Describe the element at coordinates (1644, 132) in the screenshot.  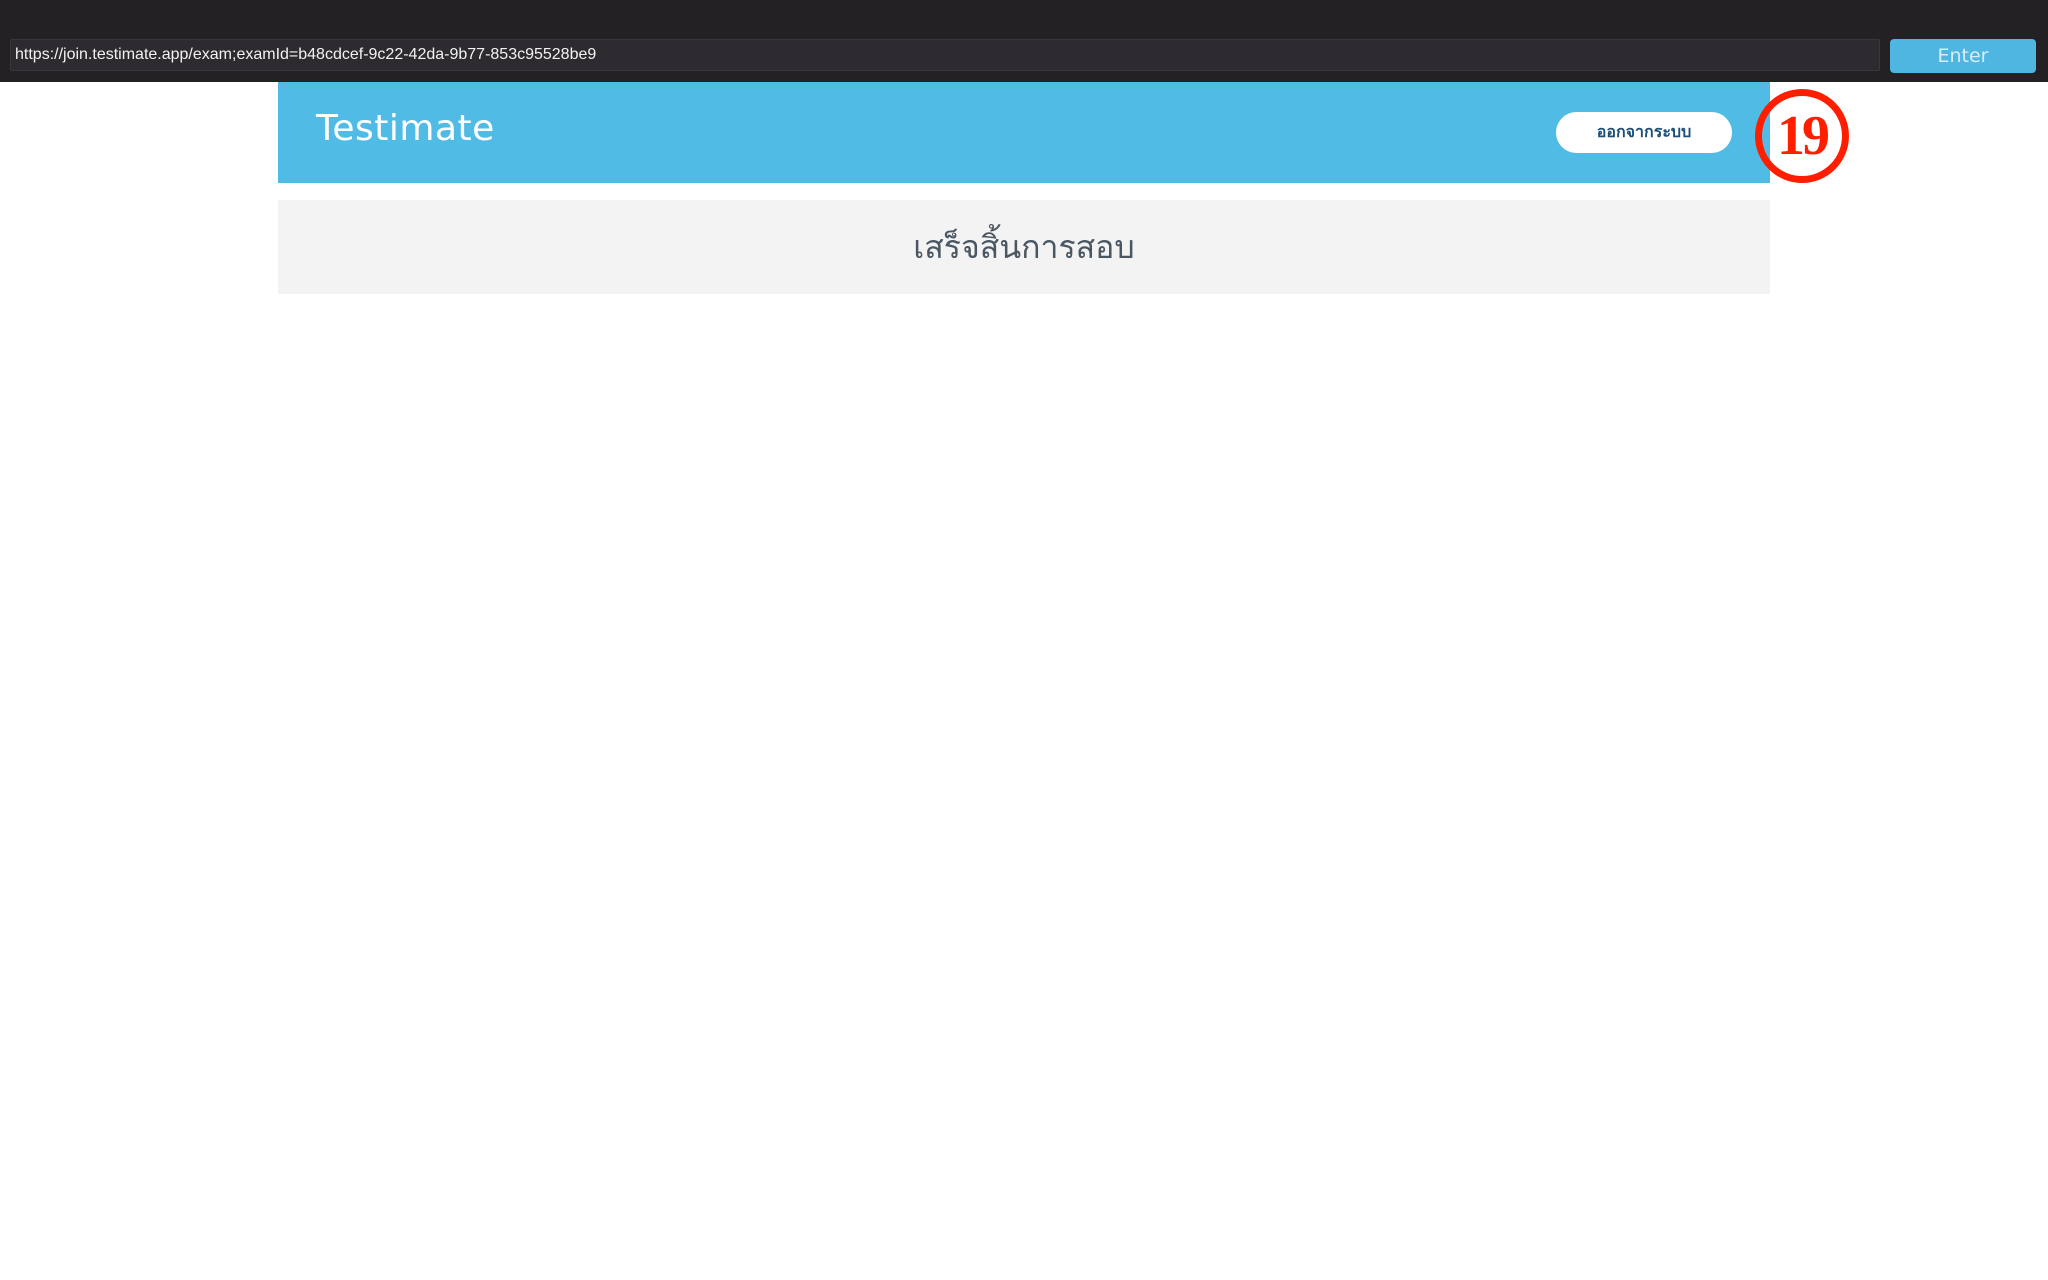
I see `logout-button: ออกจากระบบ` at that location.